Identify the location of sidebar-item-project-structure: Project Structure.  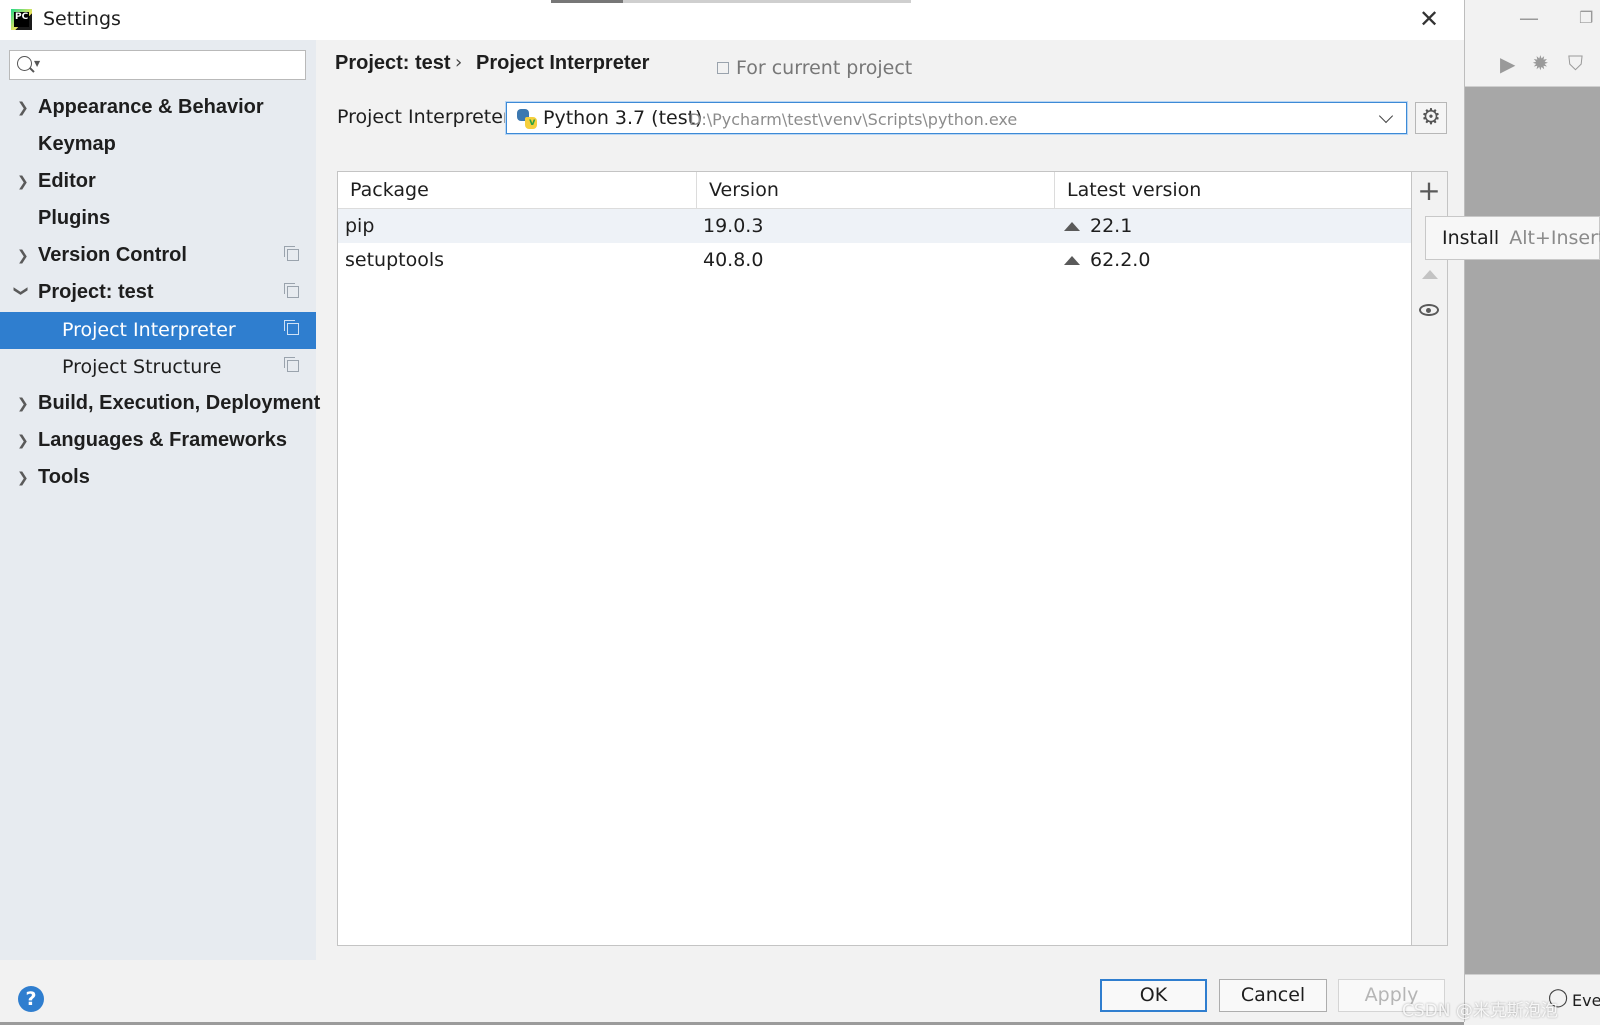
(158, 367).